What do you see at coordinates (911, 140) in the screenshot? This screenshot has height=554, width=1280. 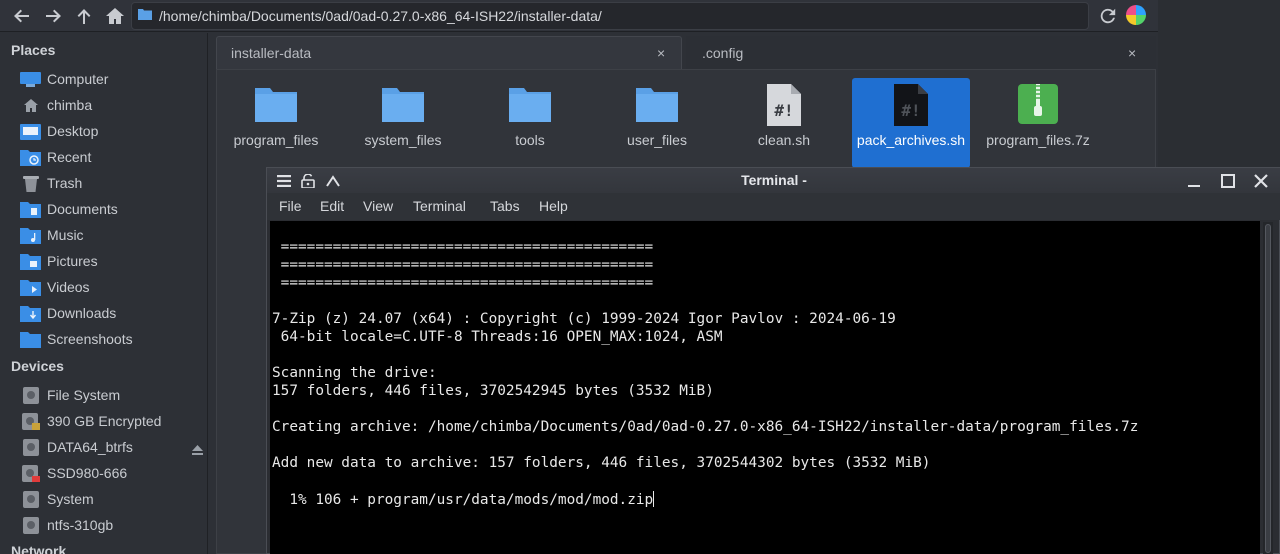 I see `file-name: pack_archives.sh` at bounding box center [911, 140].